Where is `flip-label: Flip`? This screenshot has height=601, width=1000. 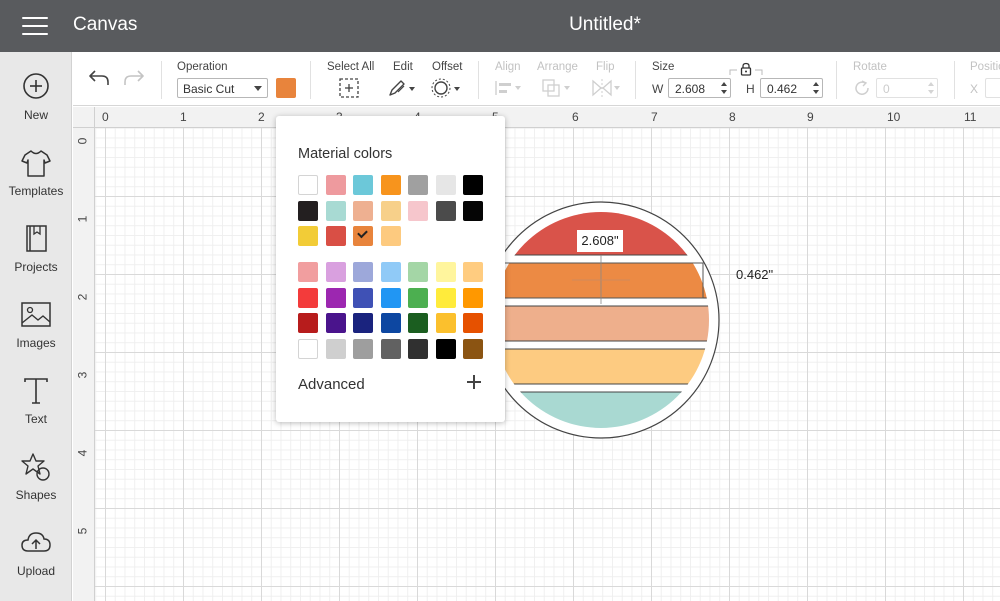 flip-label: Flip is located at coordinates (605, 67).